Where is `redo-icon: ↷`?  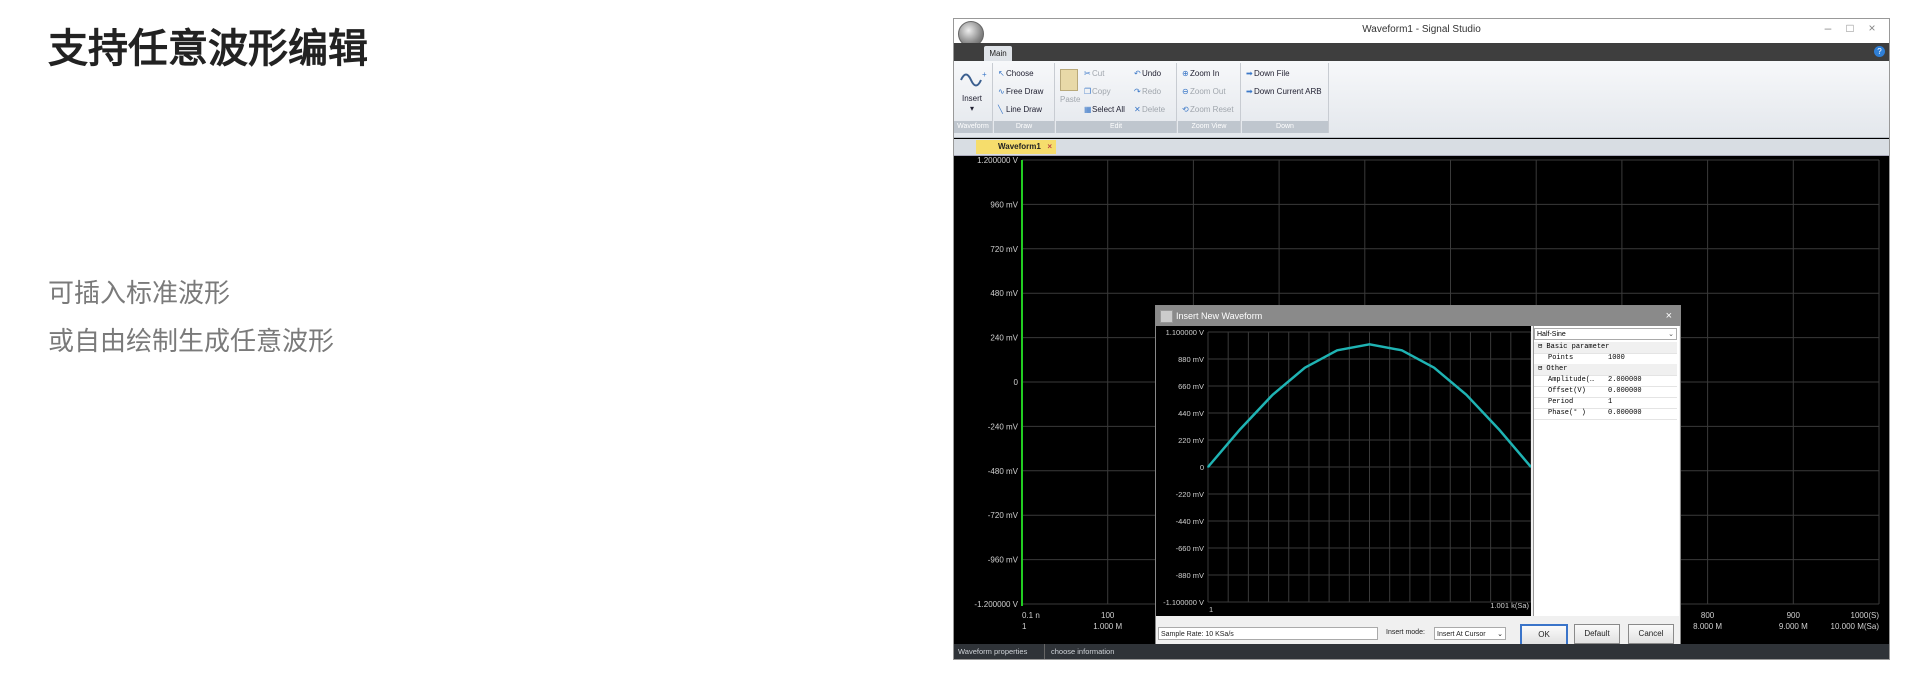 redo-icon: ↷ is located at coordinates (1137, 91).